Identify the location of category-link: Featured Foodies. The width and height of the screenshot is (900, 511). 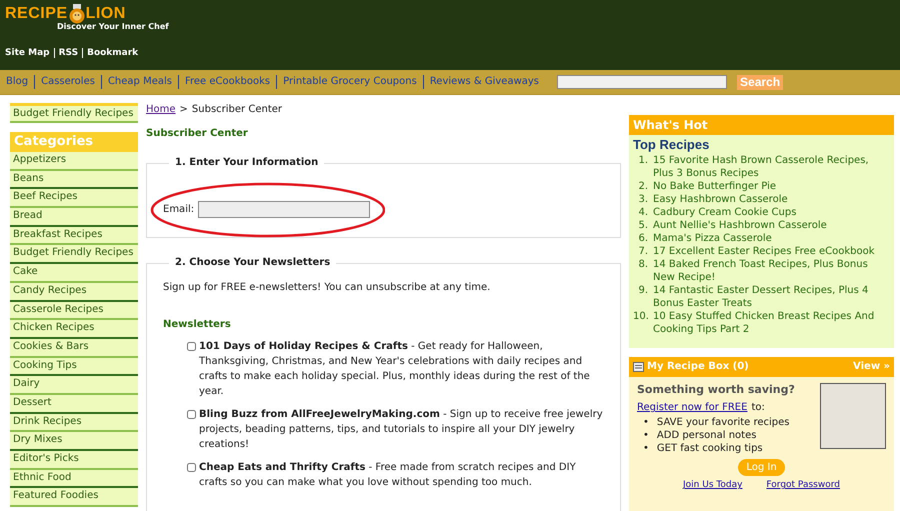
(74, 498).